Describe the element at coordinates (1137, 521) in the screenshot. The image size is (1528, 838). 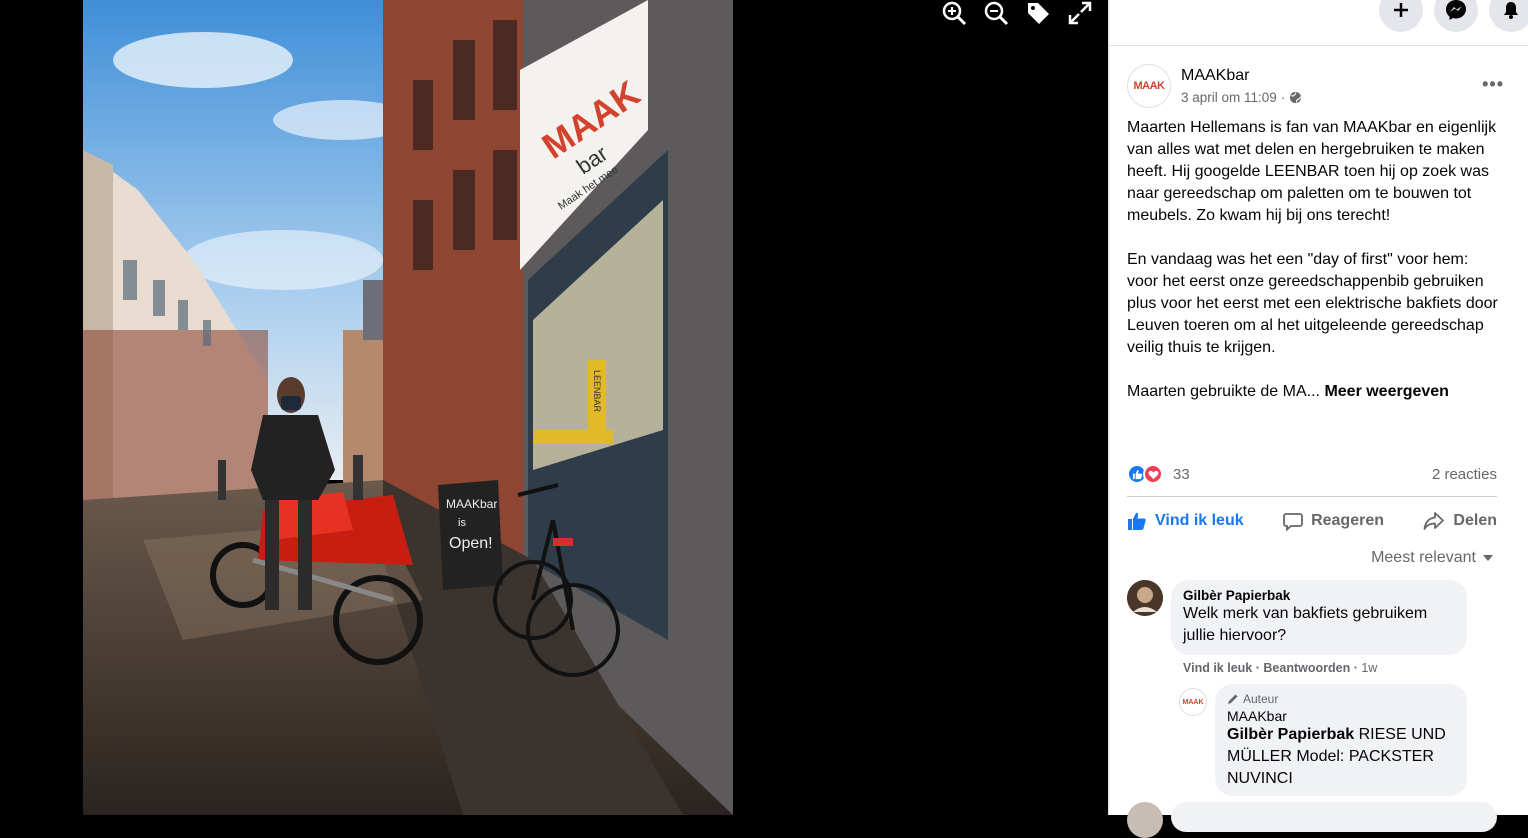
I see `thumbs-up-icon` at that location.